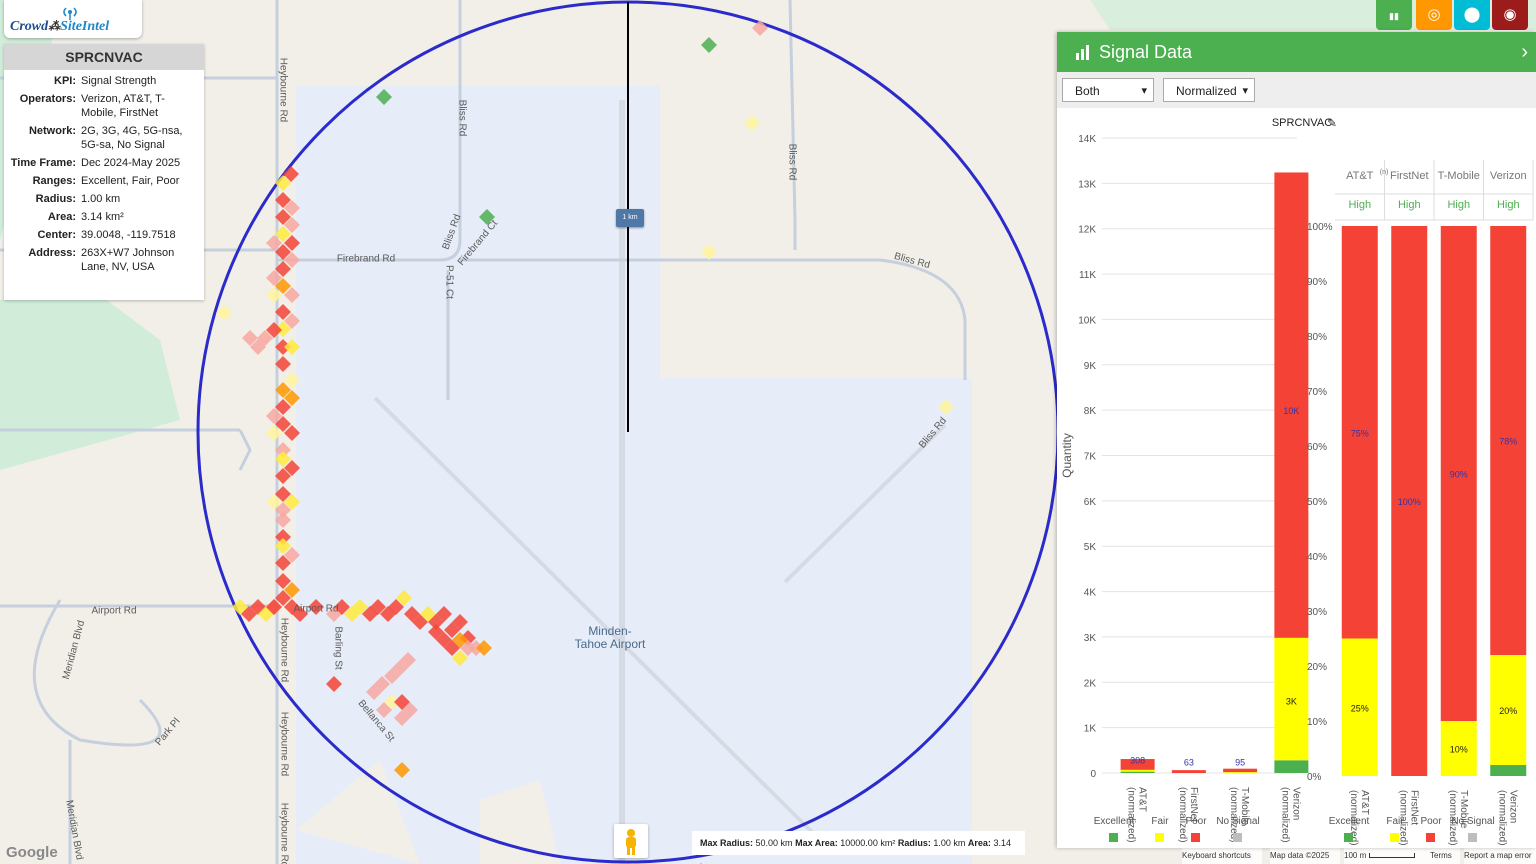 The height and width of the screenshot is (864, 1536). I want to click on info-row: Center: 39.0048, -119.7518, so click(104, 235).